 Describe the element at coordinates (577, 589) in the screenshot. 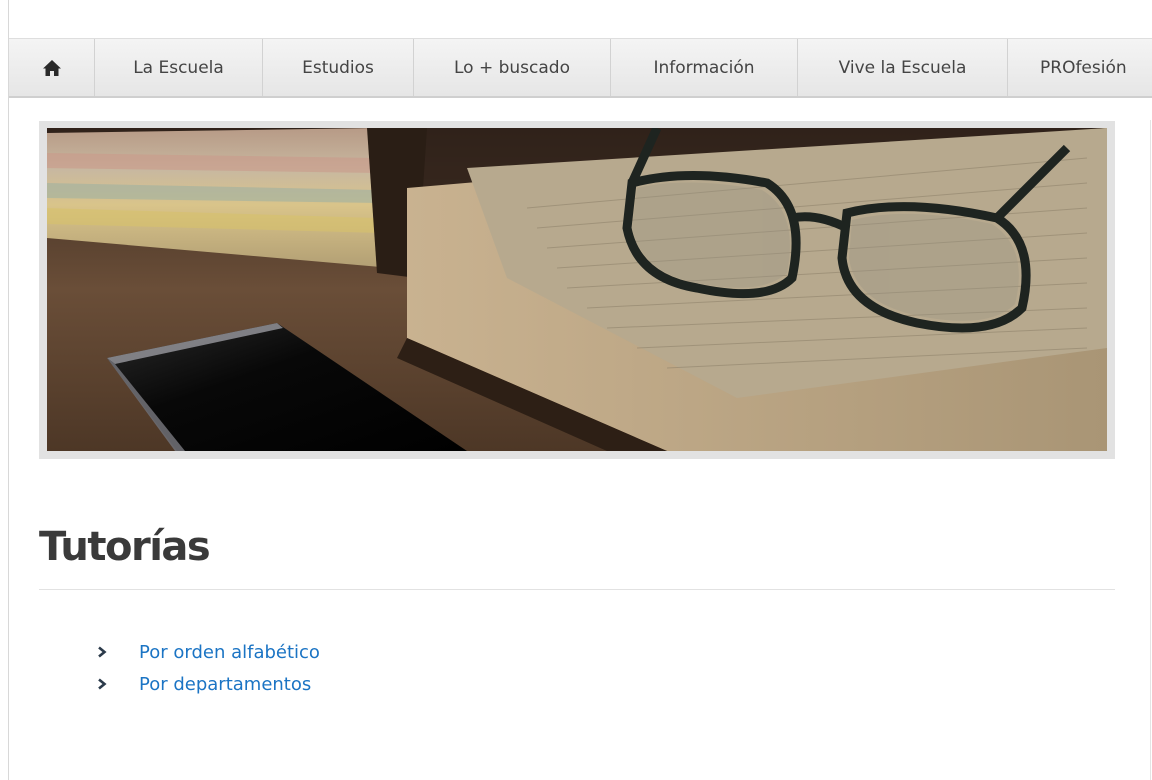

I see `title-divider` at that location.